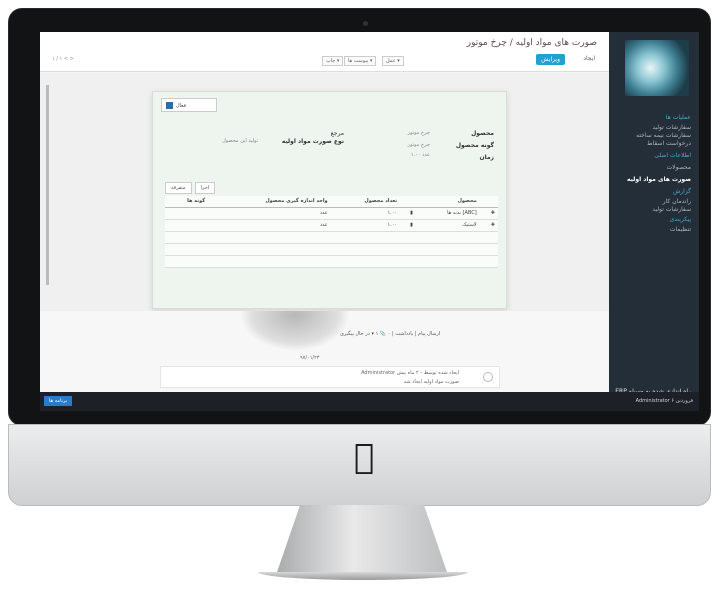 This screenshot has height=590, width=725. What do you see at coordinates (659, 179) in the screenshot?
I see `sidebar-item: صورت های مواد اولیه` at bounding box center [659, 179].